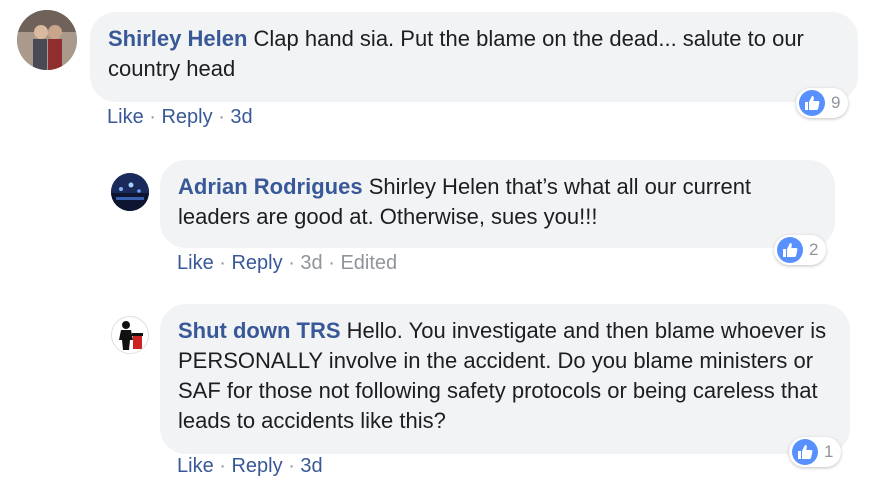 The height and width of the screenshot is (503, 872). Describe the element at coordinates (270, 186) in the screenshot. I see `comment-author: Adrian Rodrigues` at that location.